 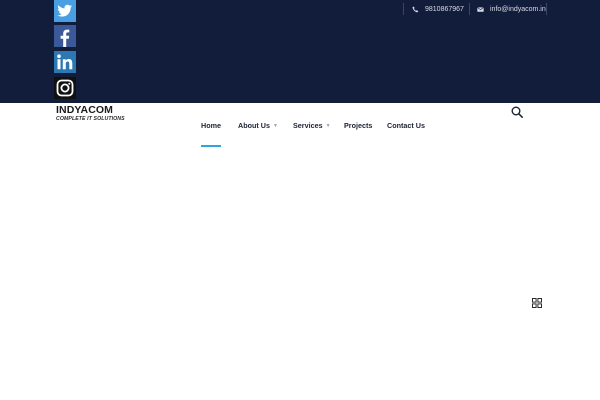 What do you see at coordinates (480, 9) in the screenshot?
I see `mail-icon` at bounding box center [480, 9].